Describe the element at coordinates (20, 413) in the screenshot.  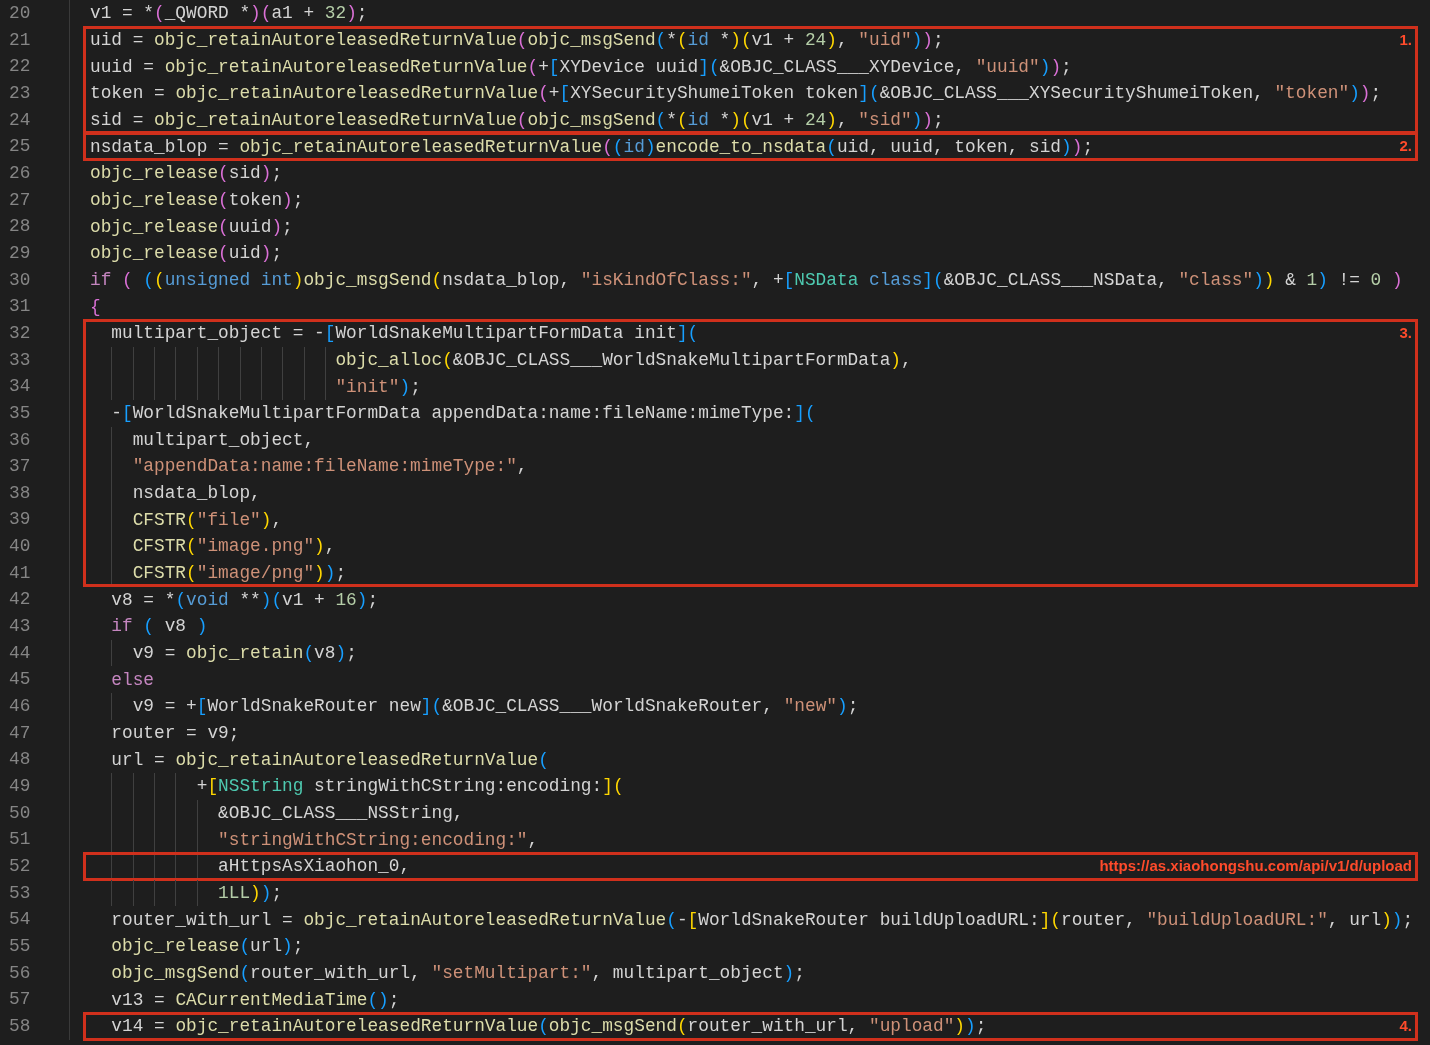
I see `line-number: 35` at that location.